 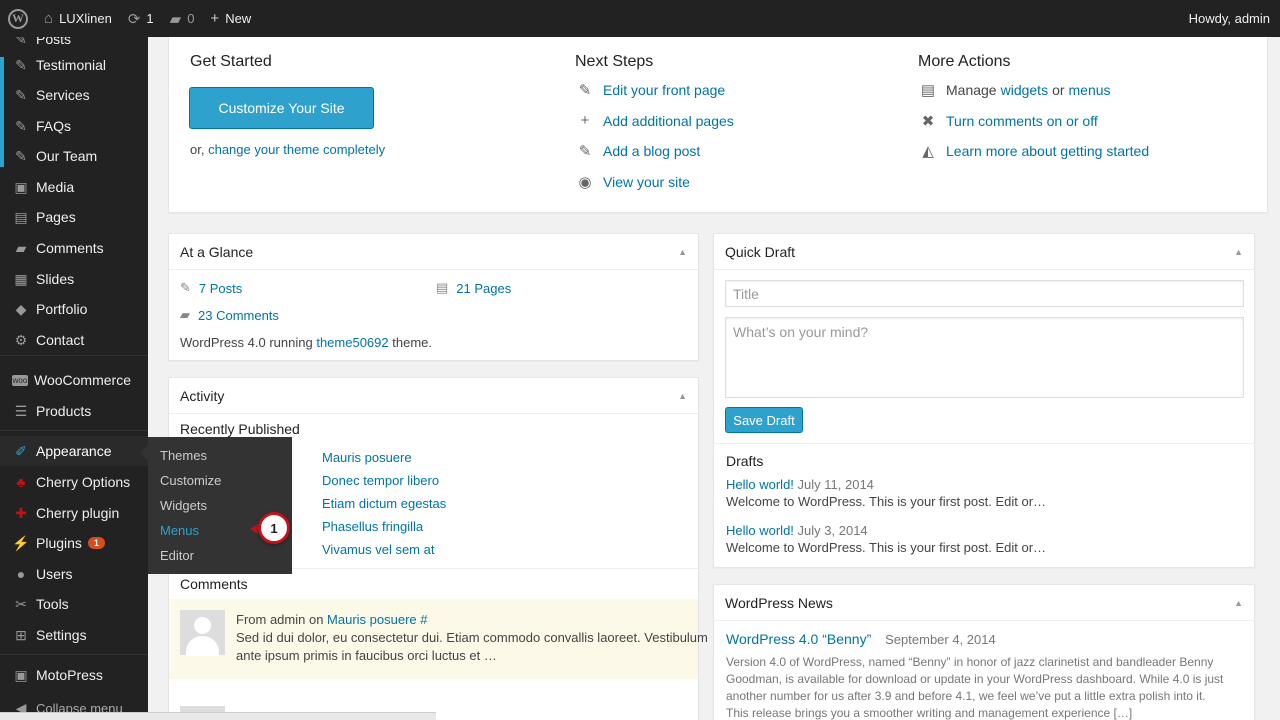 What do you see at coordinates (745, 461) in the screenshot?
I see `drafts-heading: Drafts` at bounding box center [745, 461].